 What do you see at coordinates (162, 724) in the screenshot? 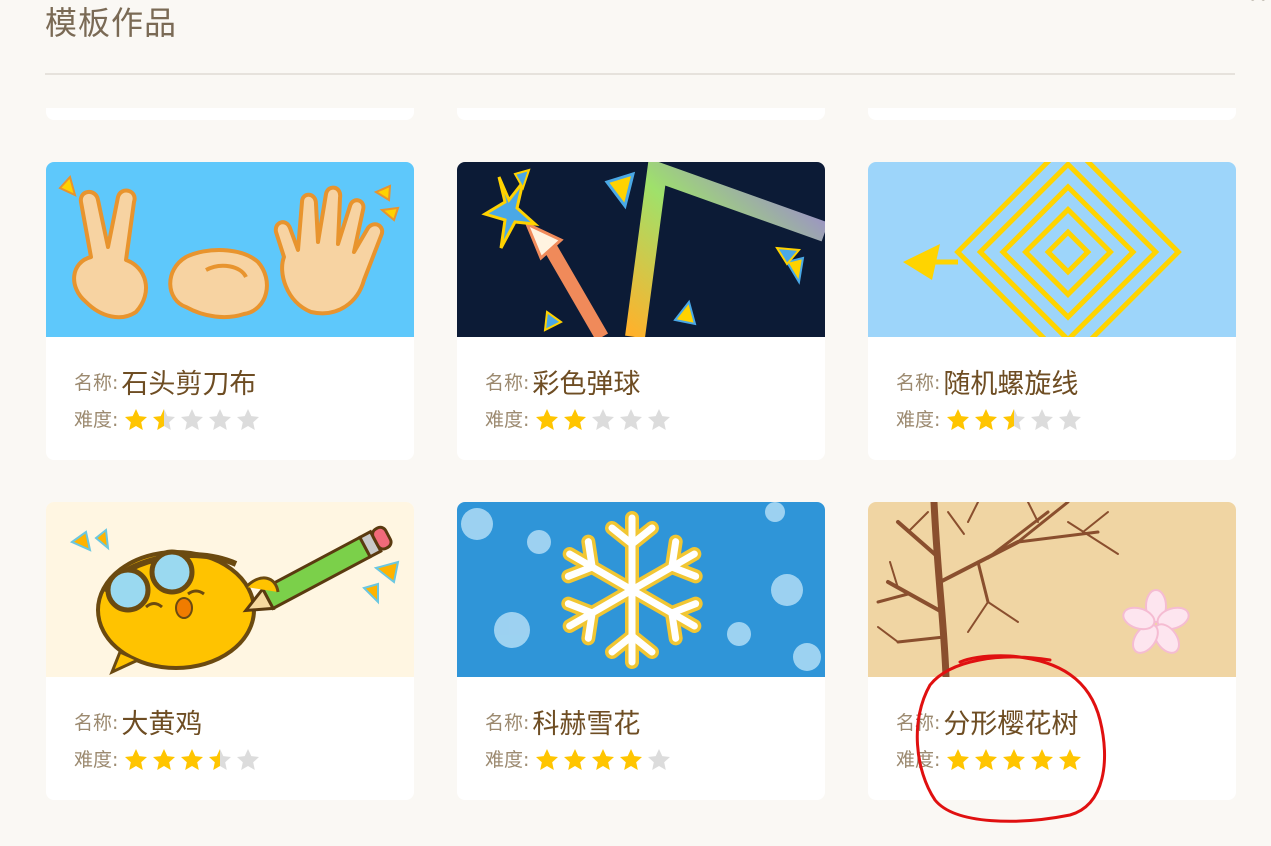
I see `template-name: 大黄鸡` at bounding box center [162, 724].